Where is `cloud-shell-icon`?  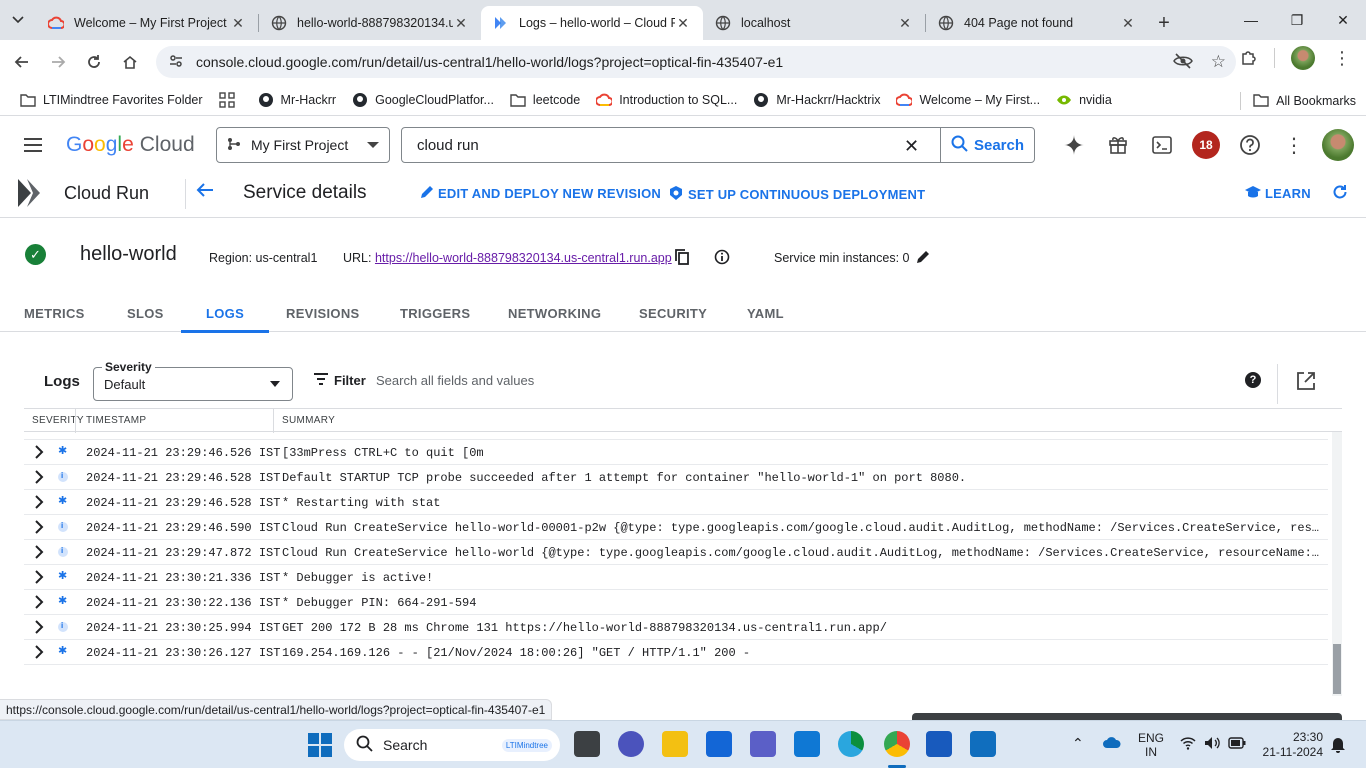 cloud-shell-icon is located at coordinates (1162, 145).